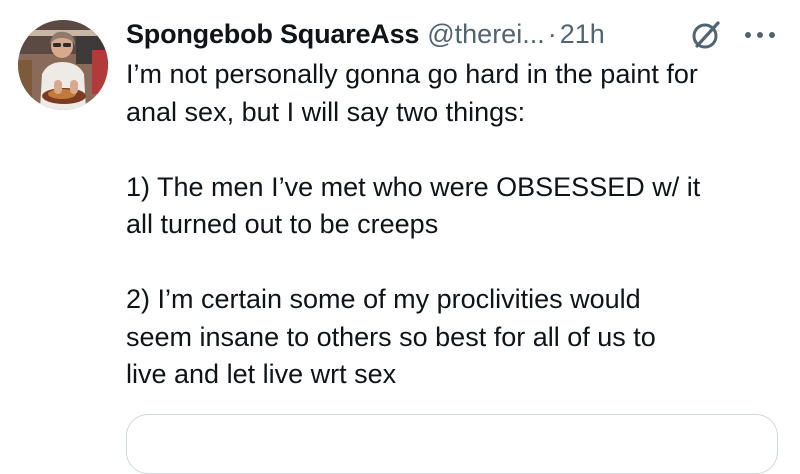 Image resolution: width=800 pixels, height=474 pixels. I want to click on embedded-card, so click(452, 444).